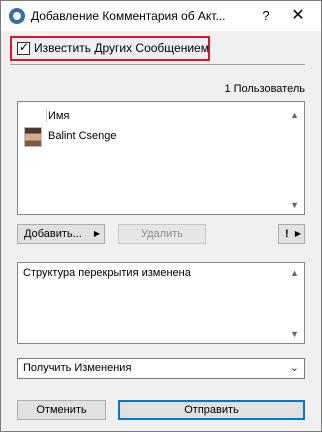 The image size is (322, 432). What do you see at coordinates (121, 48) in the screenshot?
I see `notify-label: Известить Других Сообщением` at bounding box center [121, 48].